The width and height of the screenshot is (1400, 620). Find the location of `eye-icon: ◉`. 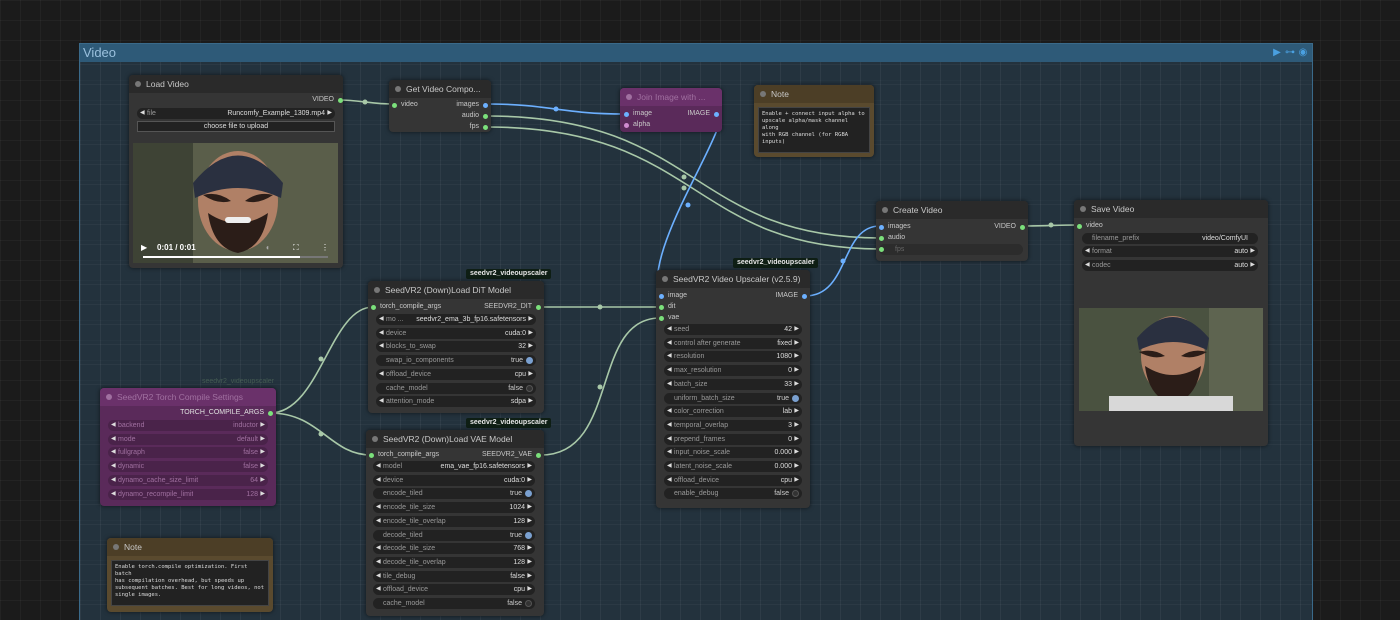

eye-icon: ◉ is located at coordinates (1303, 52).